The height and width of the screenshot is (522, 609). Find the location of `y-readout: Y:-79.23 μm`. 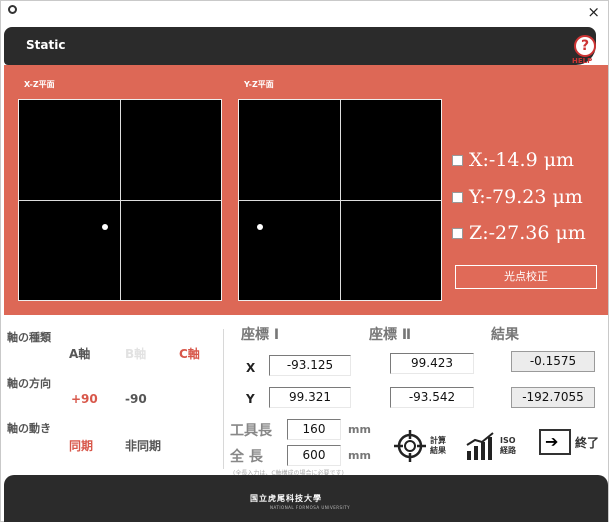

y-readout: Y:-79.23 μm is located at coordinates (517, 197).